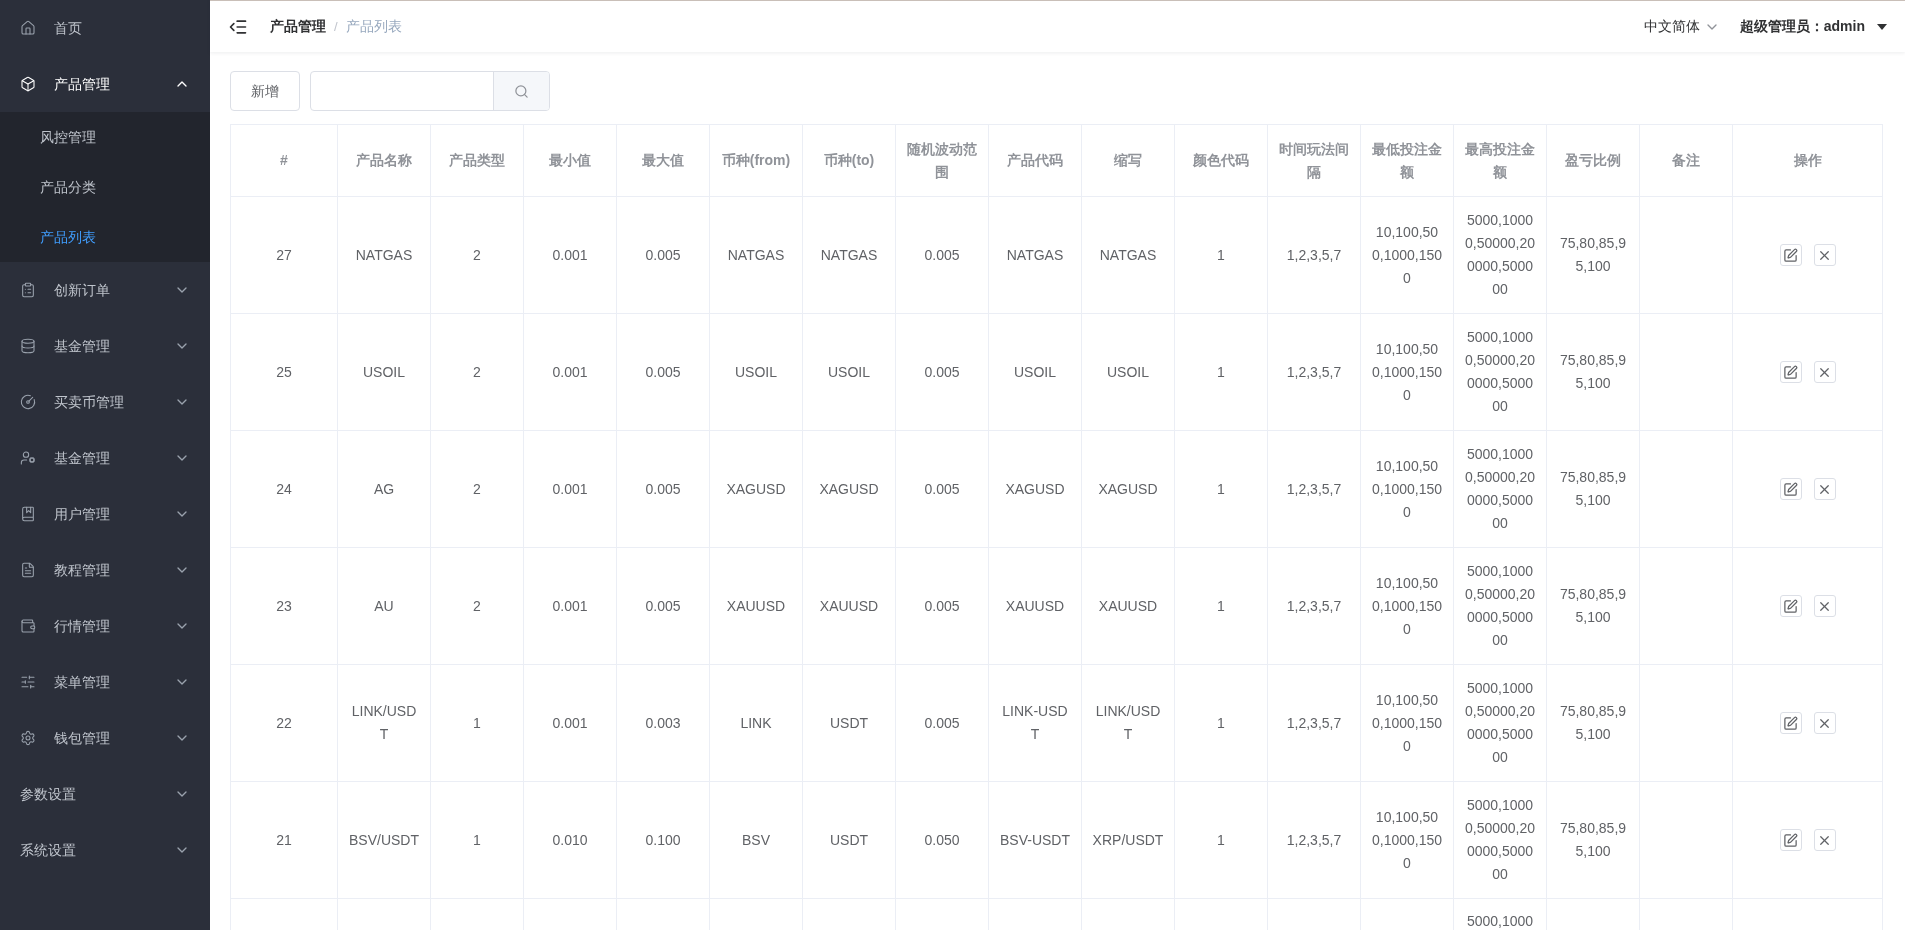 This screenshot has width=1905, height=930. What do you see at coordinates (105, 187) in the screenshot?
I see `sidebar-submenu-item: 产品分类` at bounding box center [105, 187].